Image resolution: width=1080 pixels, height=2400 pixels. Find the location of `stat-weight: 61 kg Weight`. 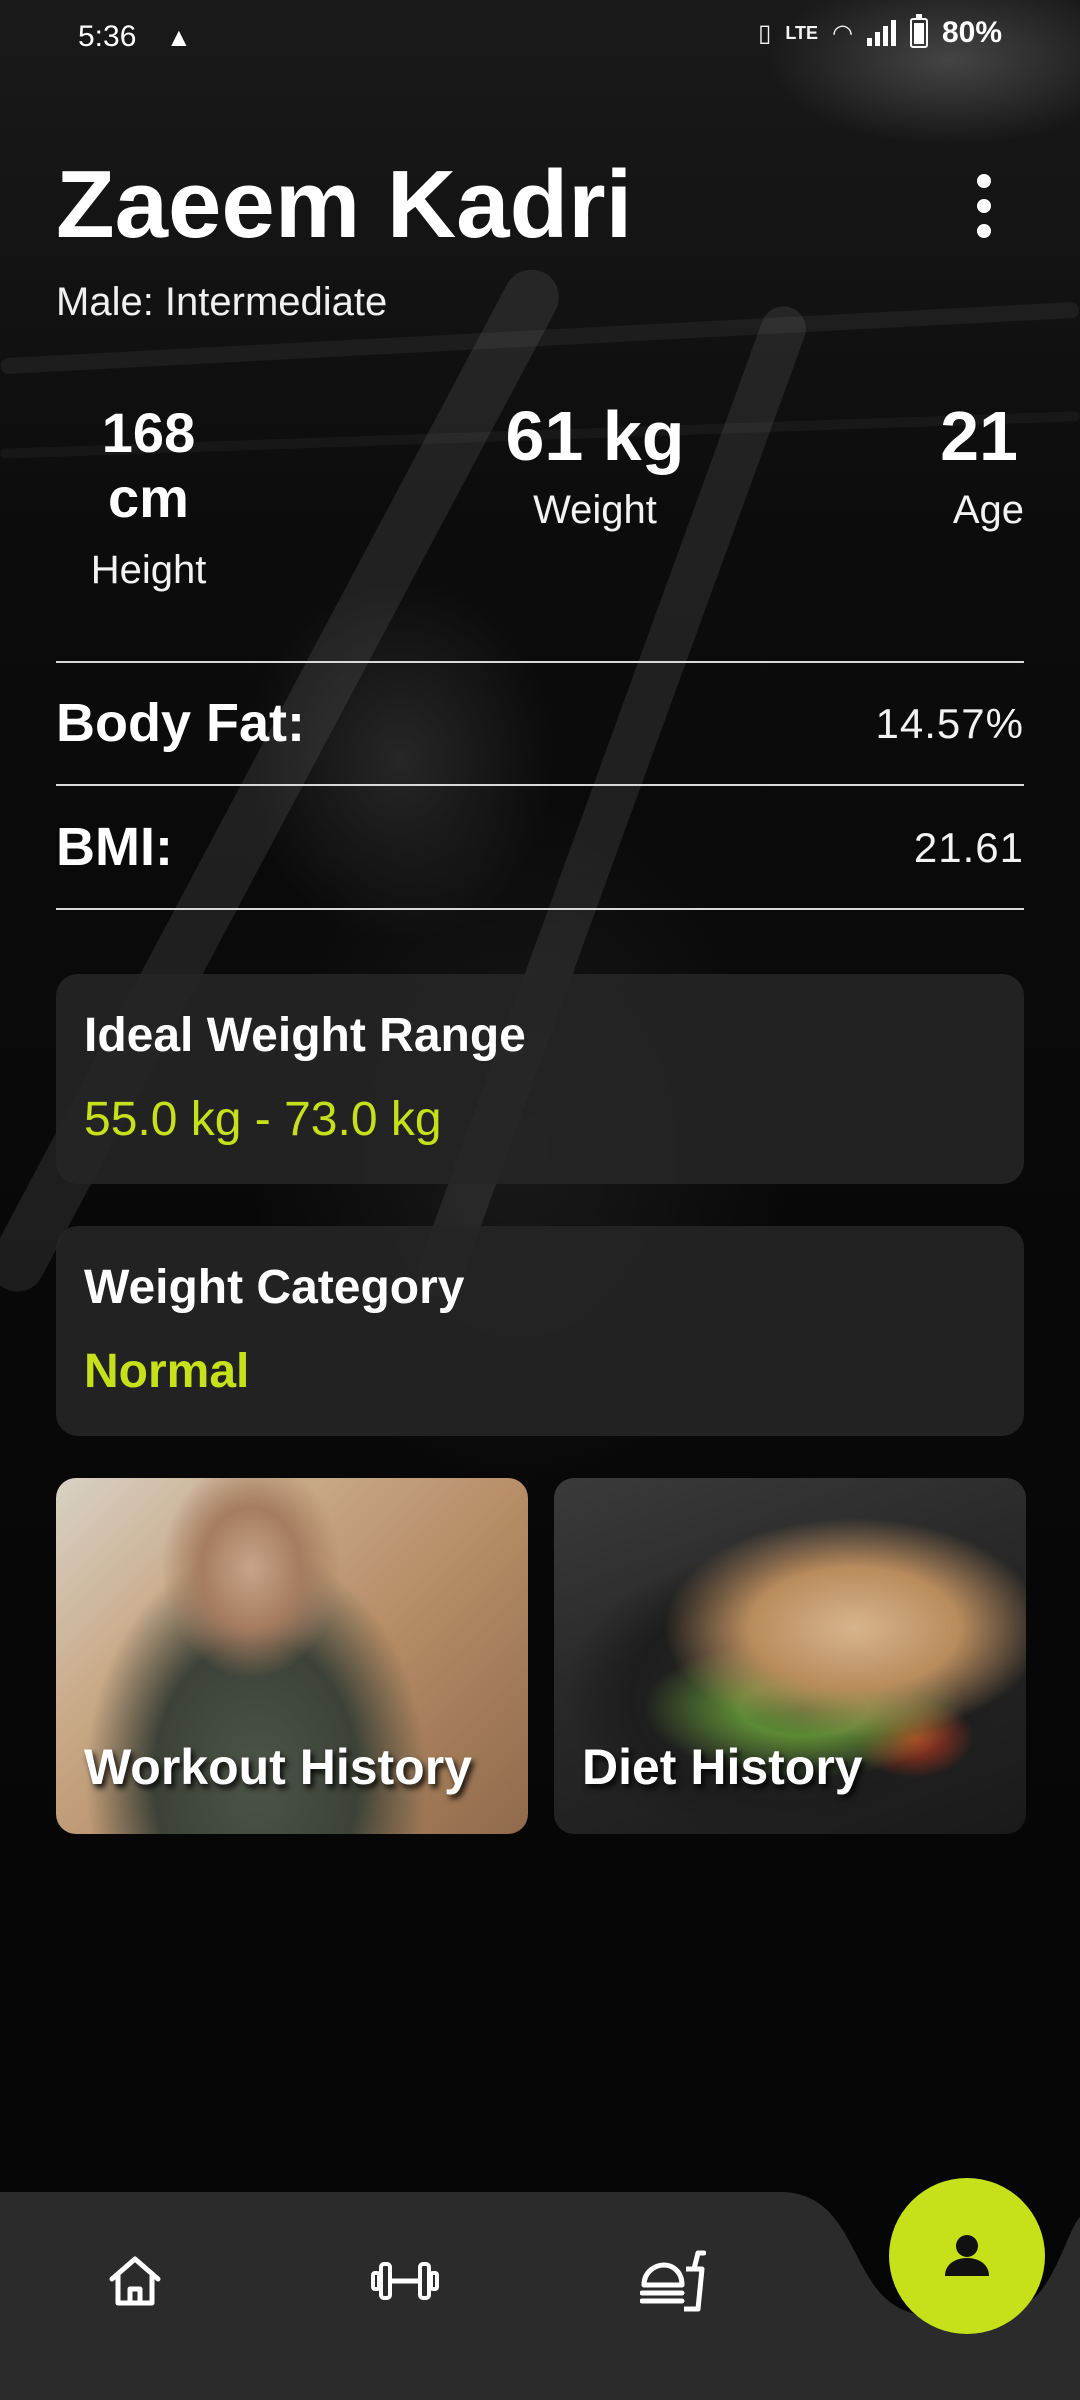

stat-weight: 61 kg Weight is located at coordinates (595, 464).